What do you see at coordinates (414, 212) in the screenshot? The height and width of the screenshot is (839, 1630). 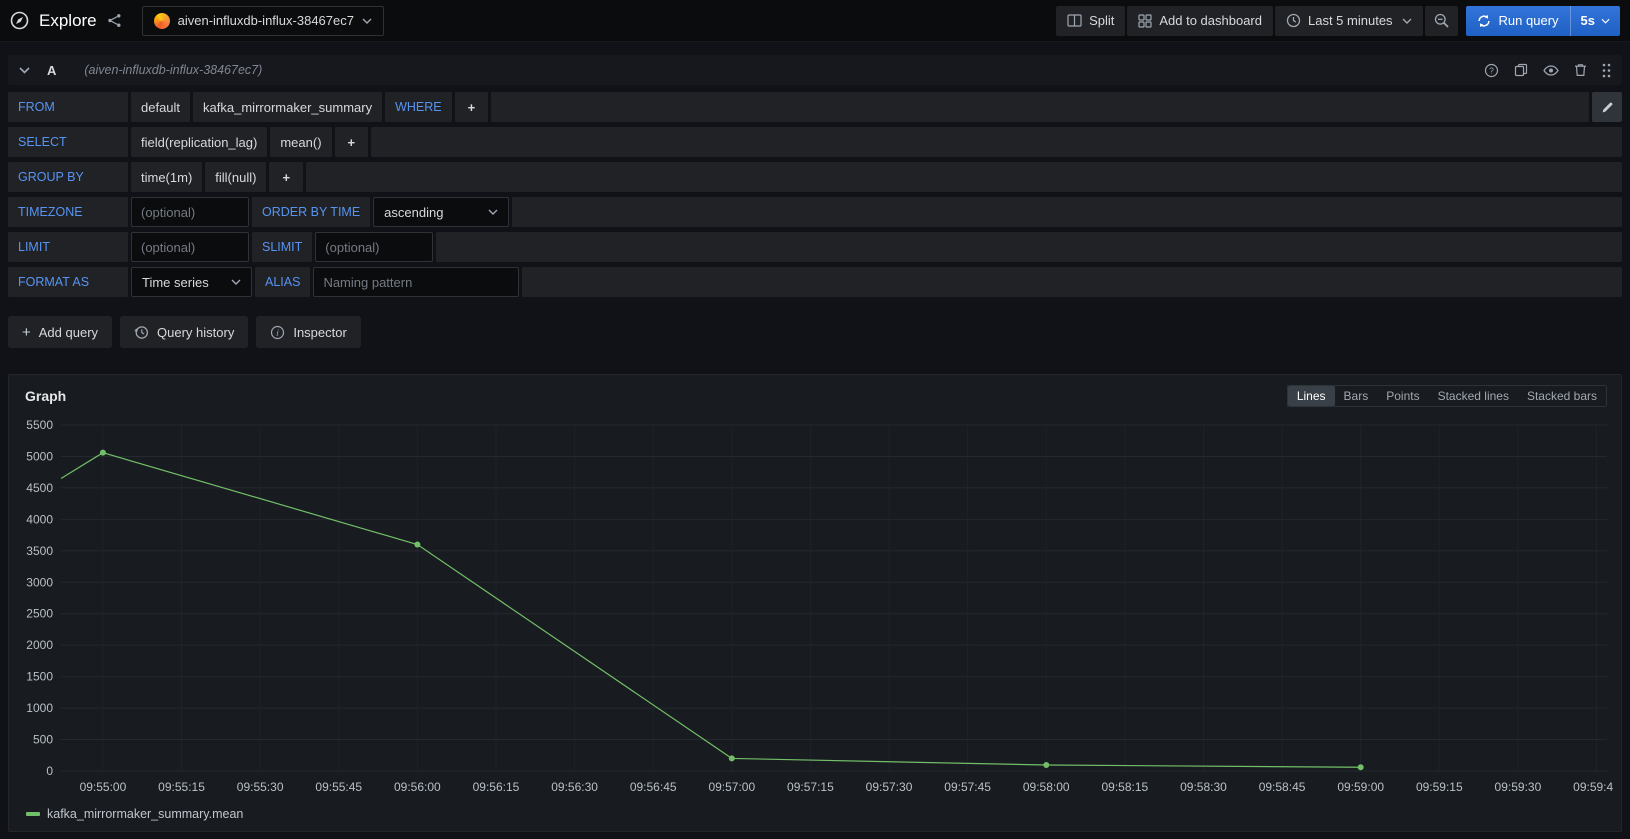 I see `select-value: ascending` at bounding box center [414, 212].